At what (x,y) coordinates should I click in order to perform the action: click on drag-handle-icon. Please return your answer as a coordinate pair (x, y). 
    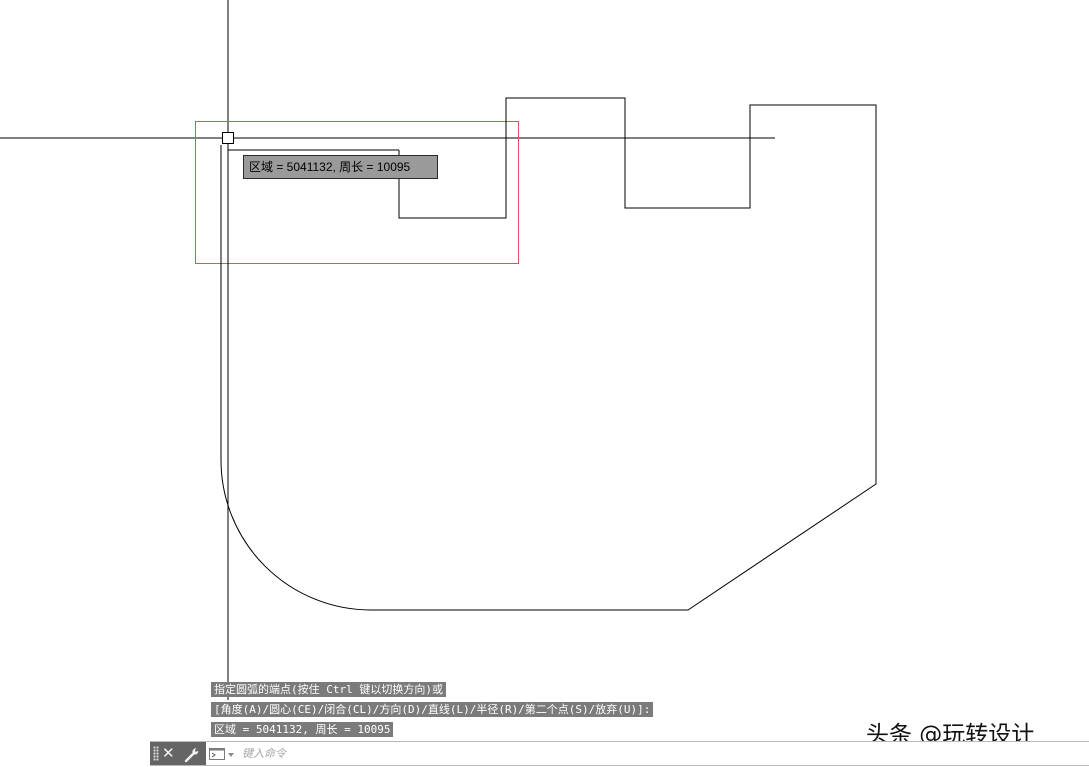
    Looking at the image, I should click on (156, 753).